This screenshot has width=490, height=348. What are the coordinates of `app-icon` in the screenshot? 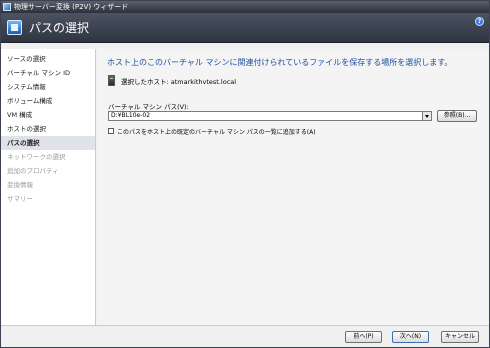 It's located at (7, 7).